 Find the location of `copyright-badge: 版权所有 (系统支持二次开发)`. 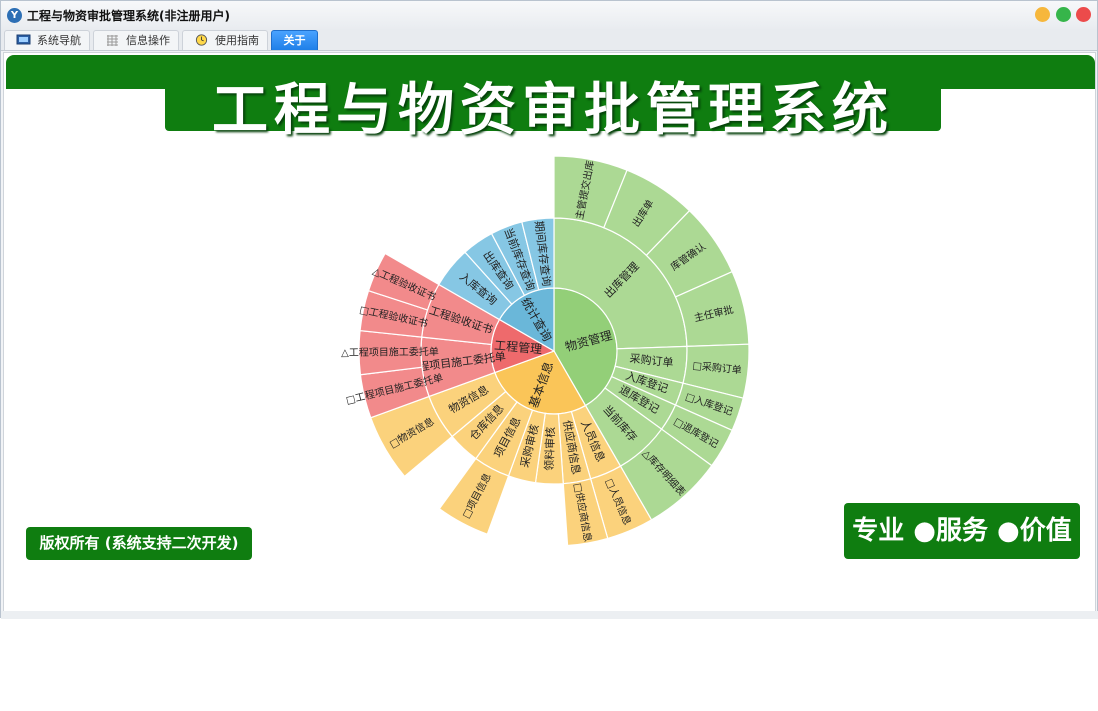

copyright-badge: 版权所有 (系统支持二次开发) is located at coordinates (139, 543).